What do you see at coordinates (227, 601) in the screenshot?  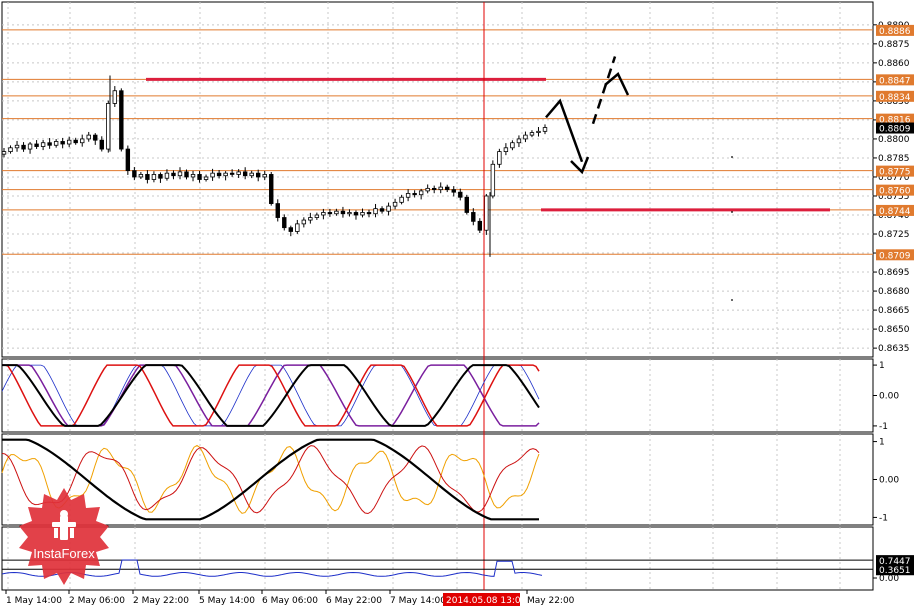 I see `time-label: 5 May 14:00` at bounding box center [227, 601].